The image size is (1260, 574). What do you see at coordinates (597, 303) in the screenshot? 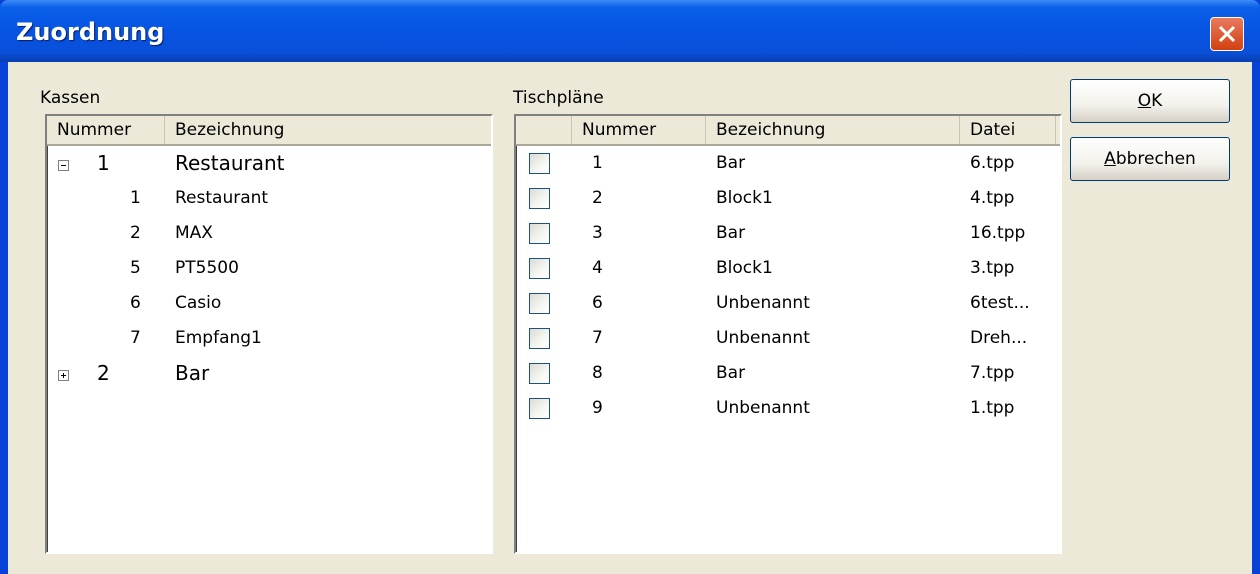
I see `cell-nummer: 6` at bounding box center [597, 303].